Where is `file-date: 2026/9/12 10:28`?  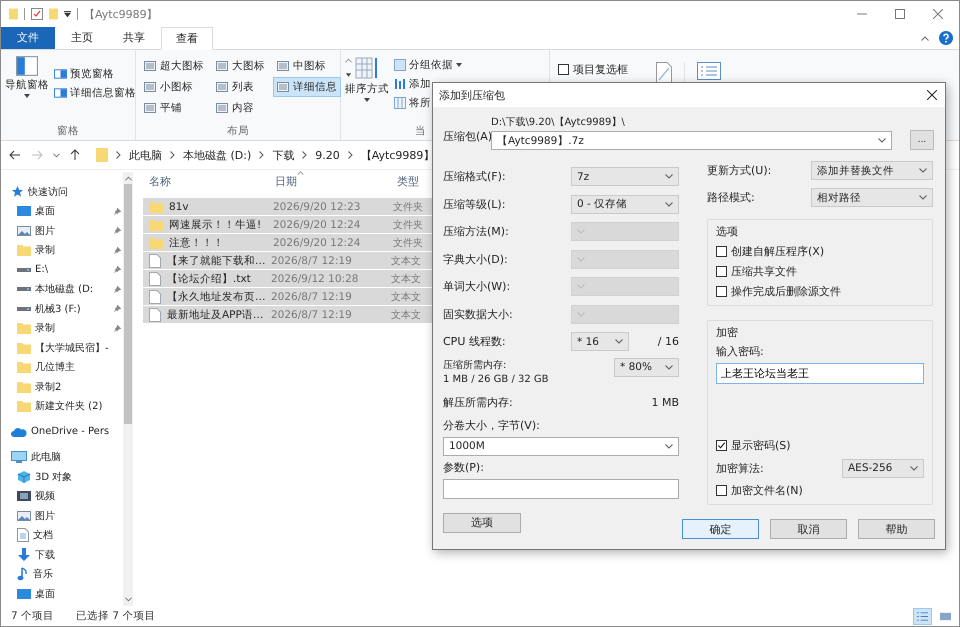 file-date: 2026/9/12 10:28 is located at coordinates (315, 278).